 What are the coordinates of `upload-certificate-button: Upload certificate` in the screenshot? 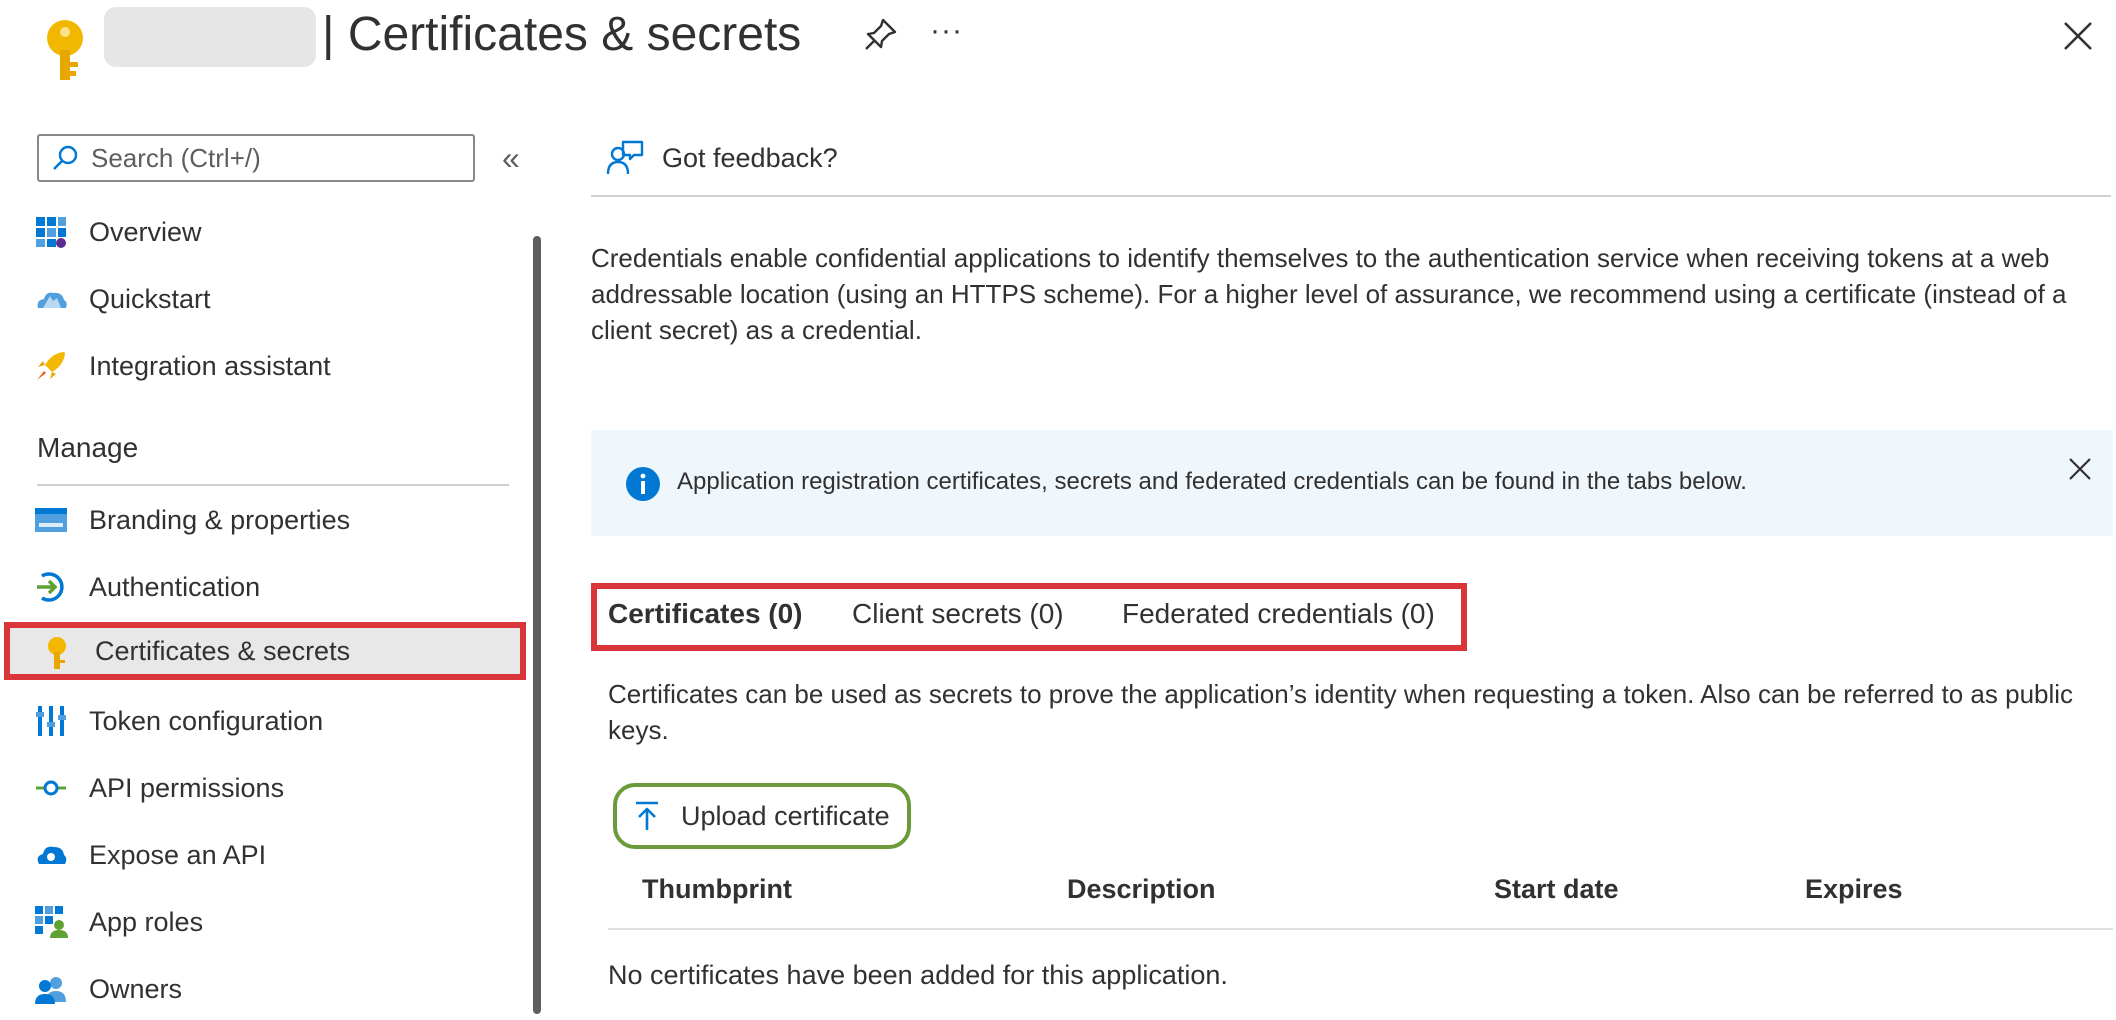 It's located at (762, 816).